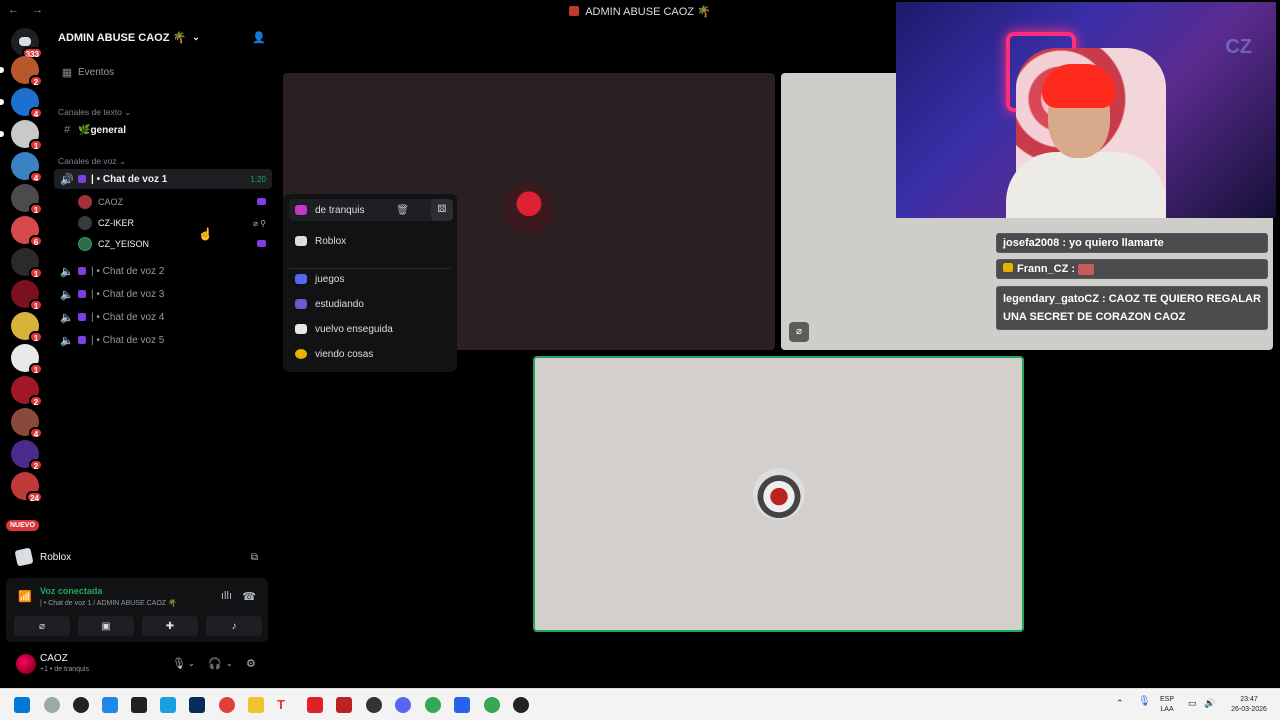 This screenshot has height=720, width=1280. I want to click on camera-off-button: ⌀, so click(42, 626).